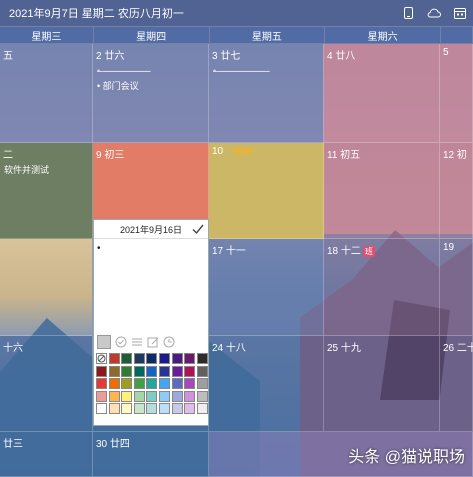 The image size is (473, 477). I want to click on list-icon, so click(136, 342).